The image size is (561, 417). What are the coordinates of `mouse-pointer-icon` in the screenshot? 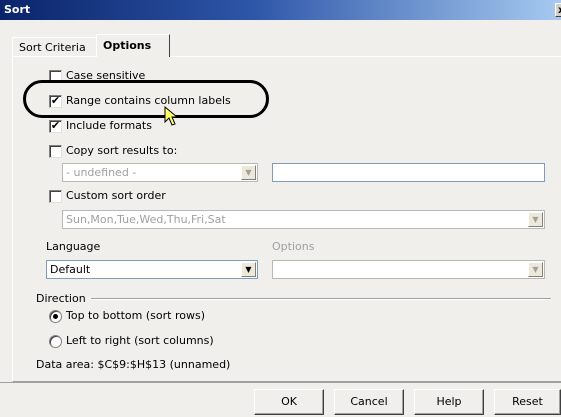 It's located at (171, 116).